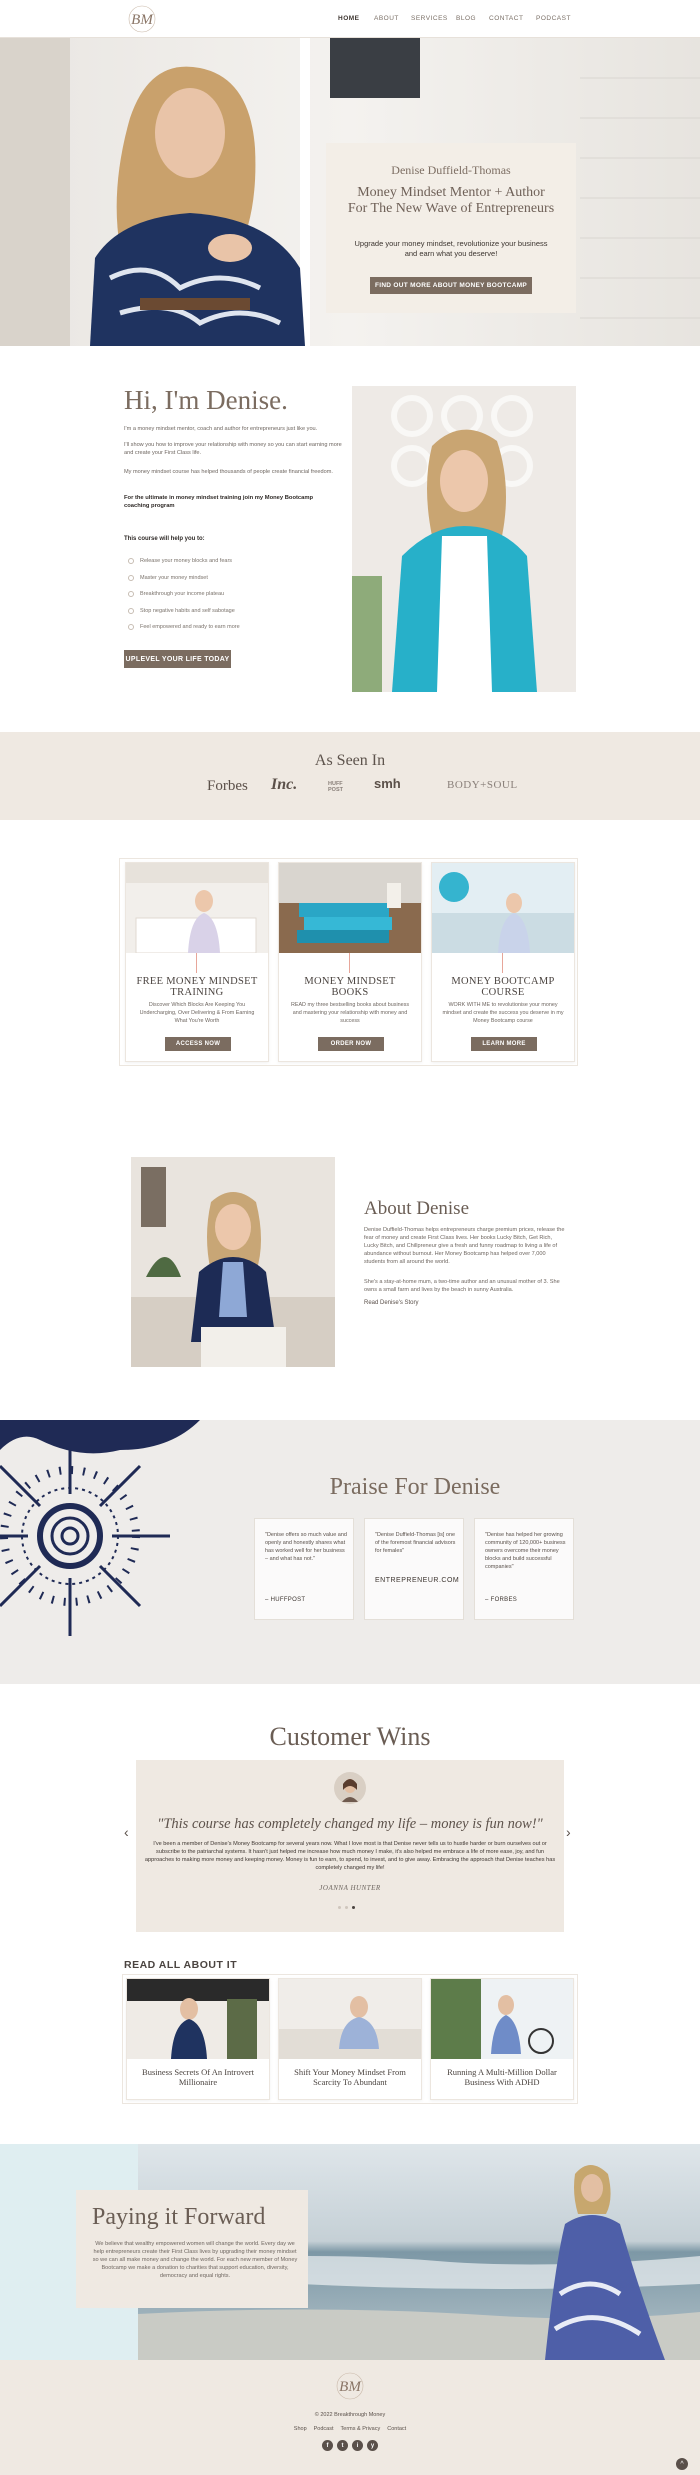 This screenshot has height=2475, width=700. I want to click on nav-podcast: PODCAST, so click(553, 18).